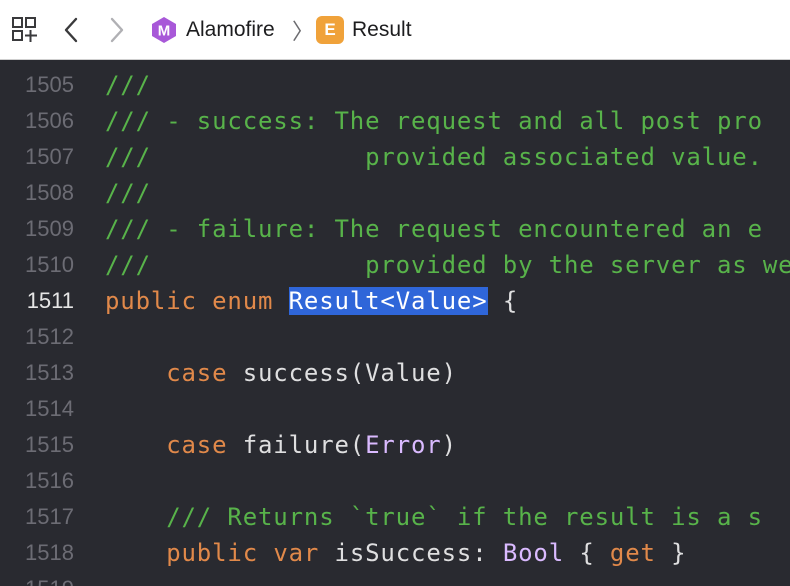 The height and width of the screenshot is (586, 790). What do you see at coordinates (395, 481) in the screenshot?
I see `code-line: 1516` at bounding box center [395, 481].